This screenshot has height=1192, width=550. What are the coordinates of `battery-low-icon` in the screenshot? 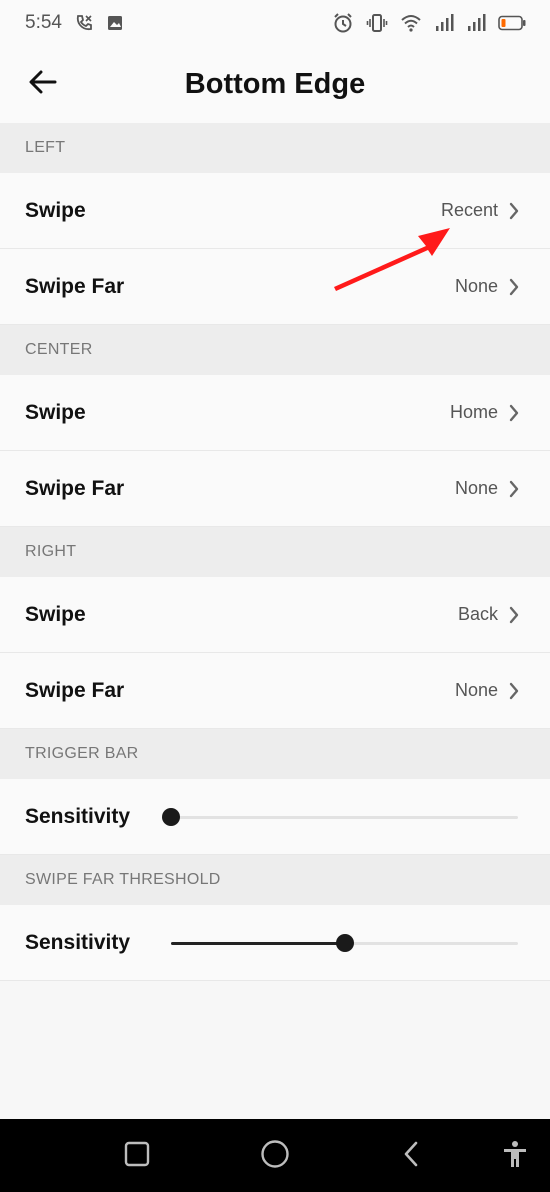 It's located at (512, 23).